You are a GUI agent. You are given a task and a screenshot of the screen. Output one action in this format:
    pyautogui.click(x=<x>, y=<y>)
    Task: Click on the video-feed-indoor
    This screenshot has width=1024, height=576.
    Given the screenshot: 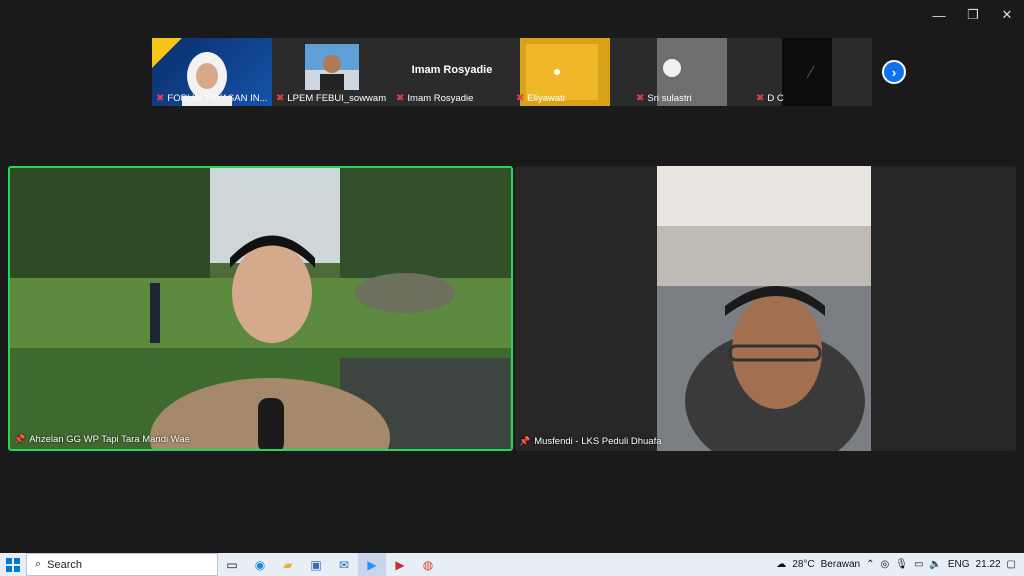 What is the action you would take?
    pyautogui.click(x=764, y=308)
    